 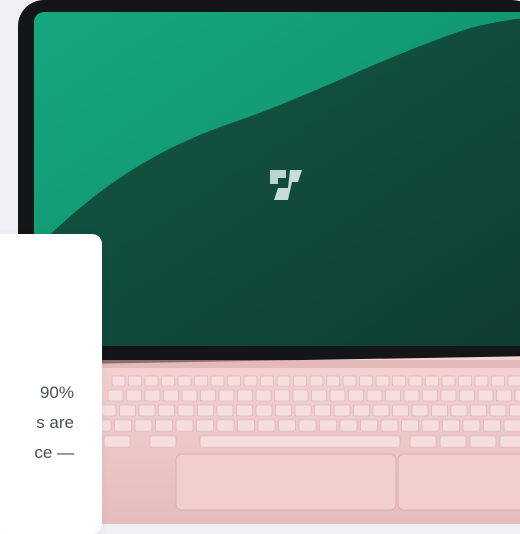 I want to click on hinge, so click(x=300, y=364).